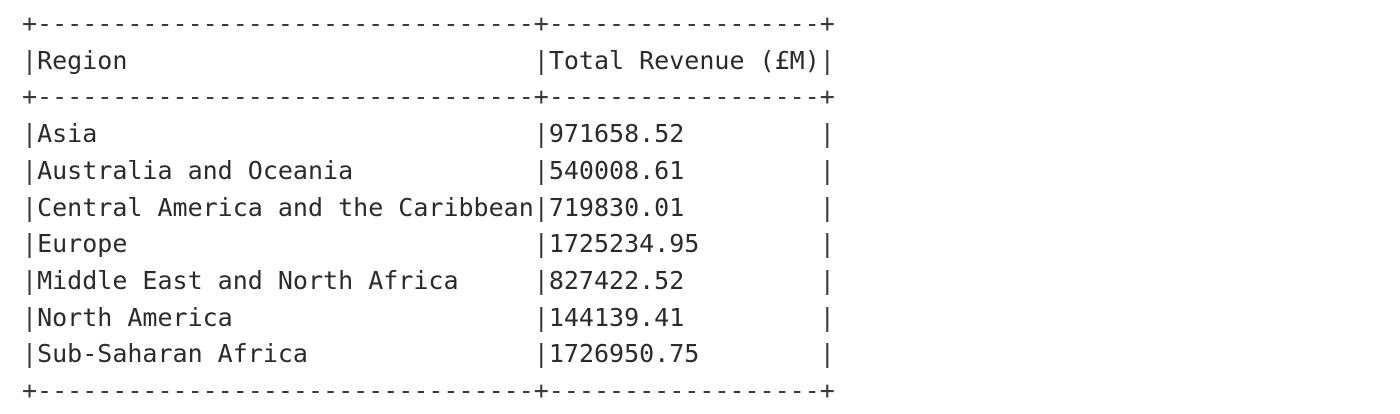  What do you see at coordinates (624, 244) in the screenshot?
I see `revenue-cell: 1725234.95` at bounding box center [624, 244].